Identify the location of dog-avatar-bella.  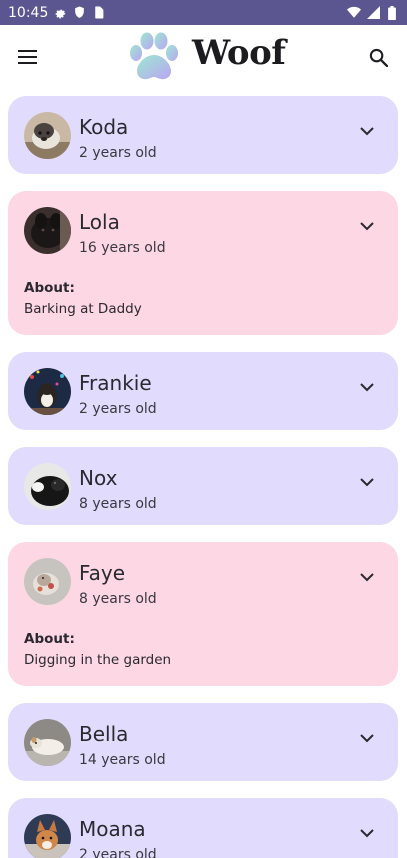
(47, 742).